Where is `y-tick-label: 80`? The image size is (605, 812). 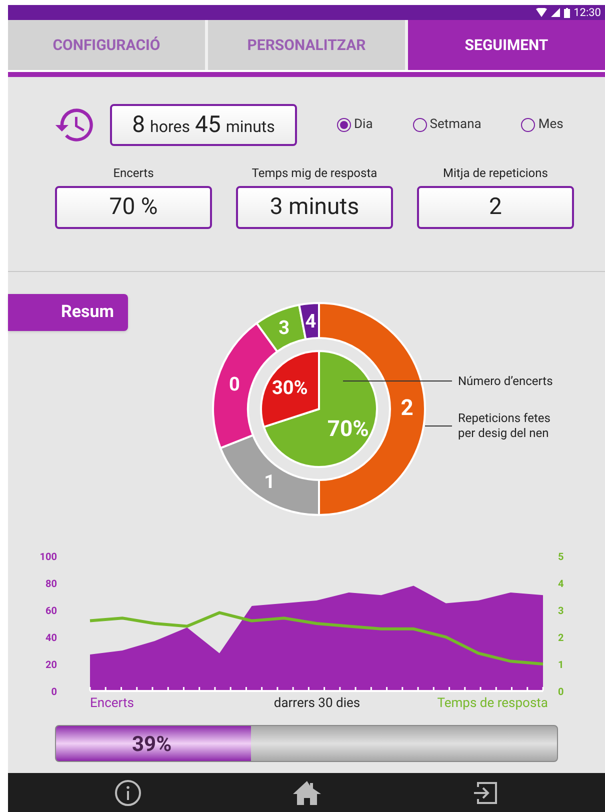
y-tick-label: 80 is located at coordinates (51, 584).